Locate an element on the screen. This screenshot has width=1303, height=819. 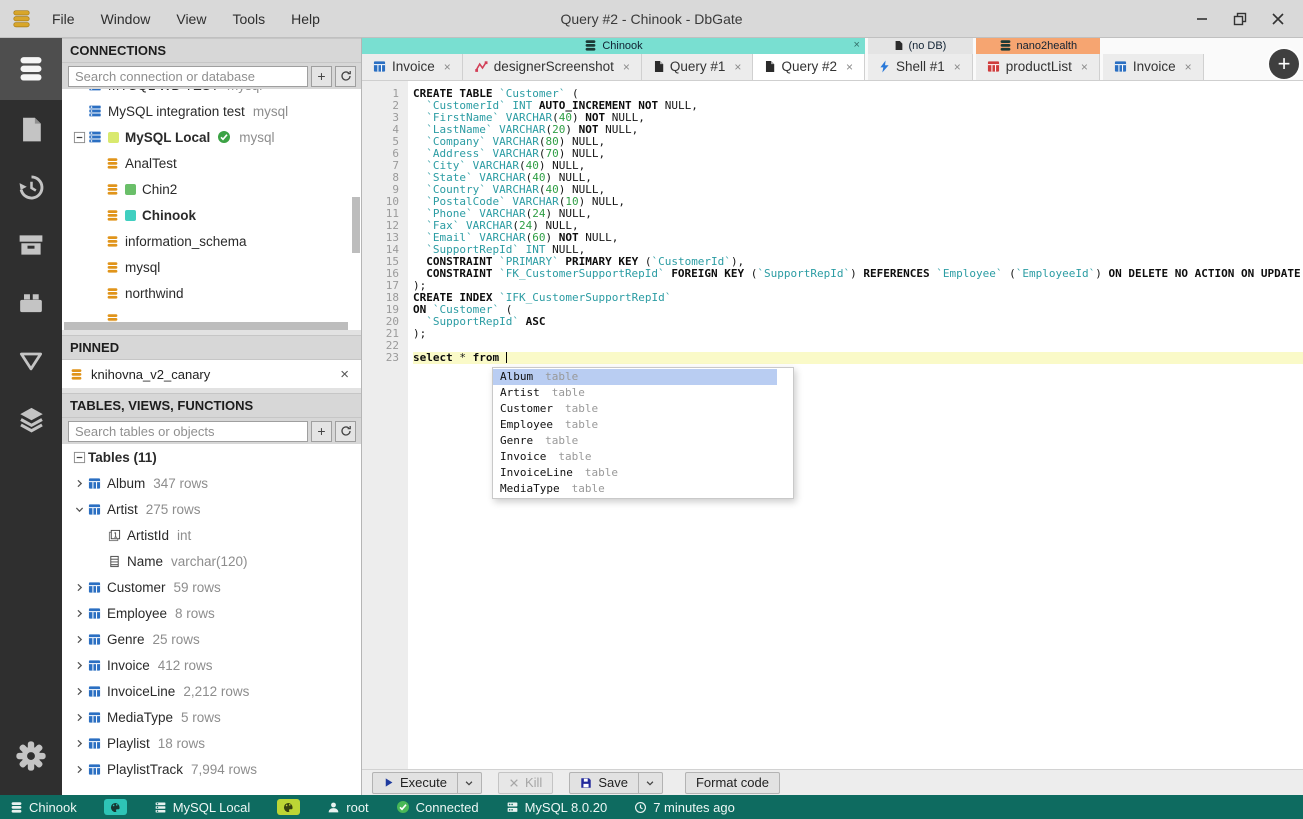
tab-shell-1: Shell #1 × is located at coordinates (920, 66).